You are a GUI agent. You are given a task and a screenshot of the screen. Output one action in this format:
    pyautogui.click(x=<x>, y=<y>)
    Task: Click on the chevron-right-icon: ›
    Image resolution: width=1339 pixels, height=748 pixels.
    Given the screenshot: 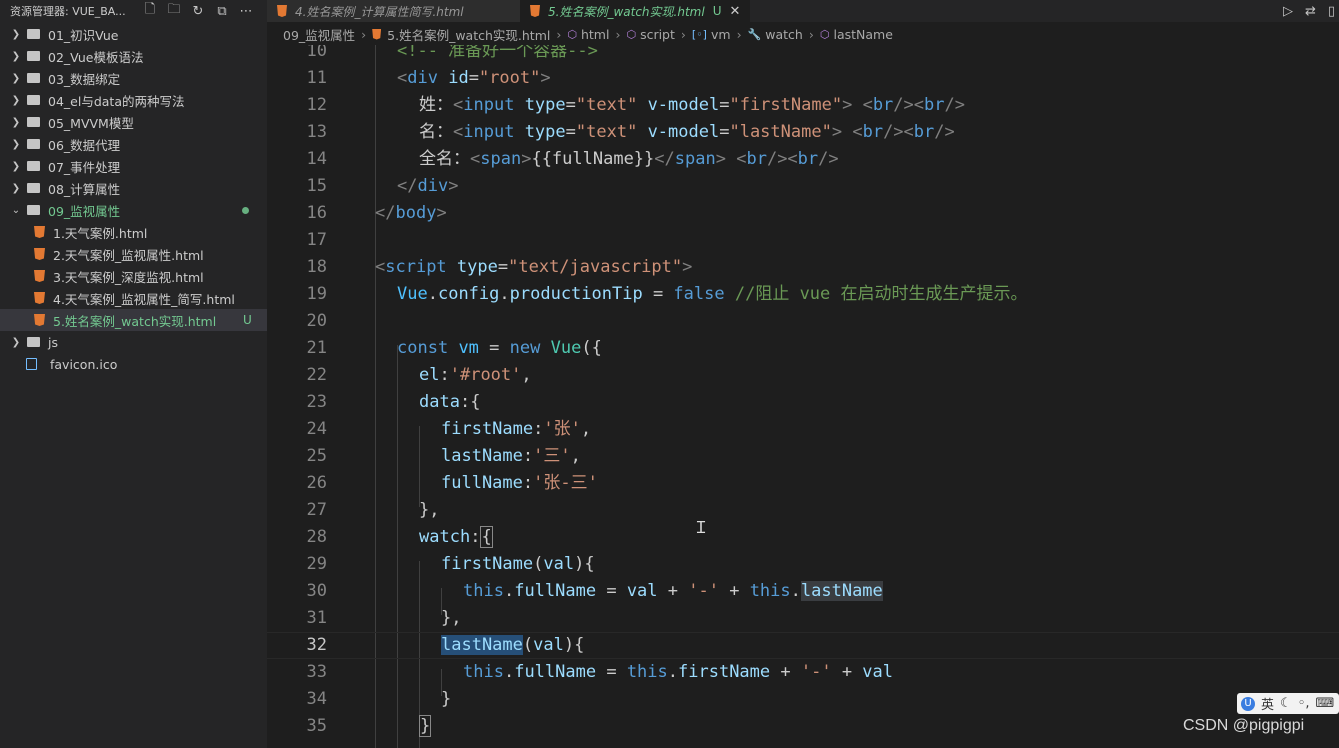 What is the action you would take?
    pyautogui.click(x=618, y=34)
    